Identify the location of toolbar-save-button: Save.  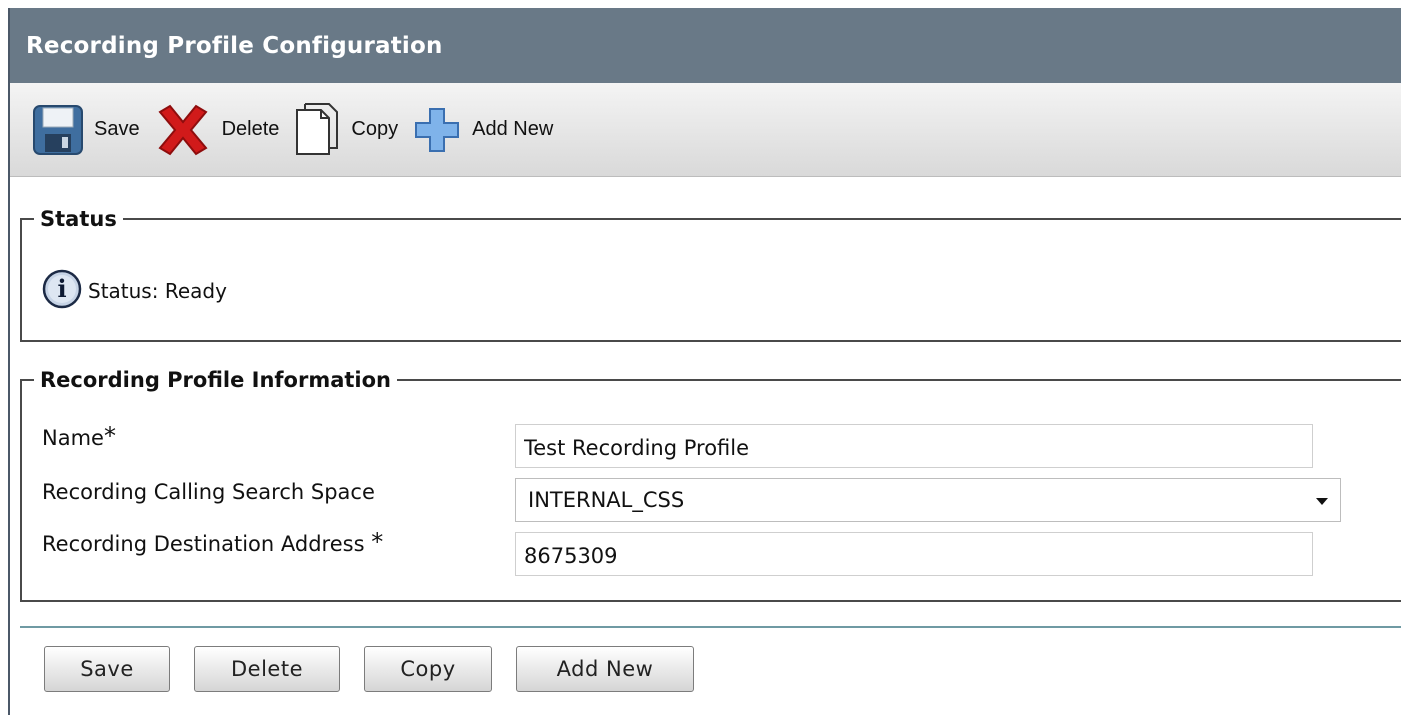
(86, 130).